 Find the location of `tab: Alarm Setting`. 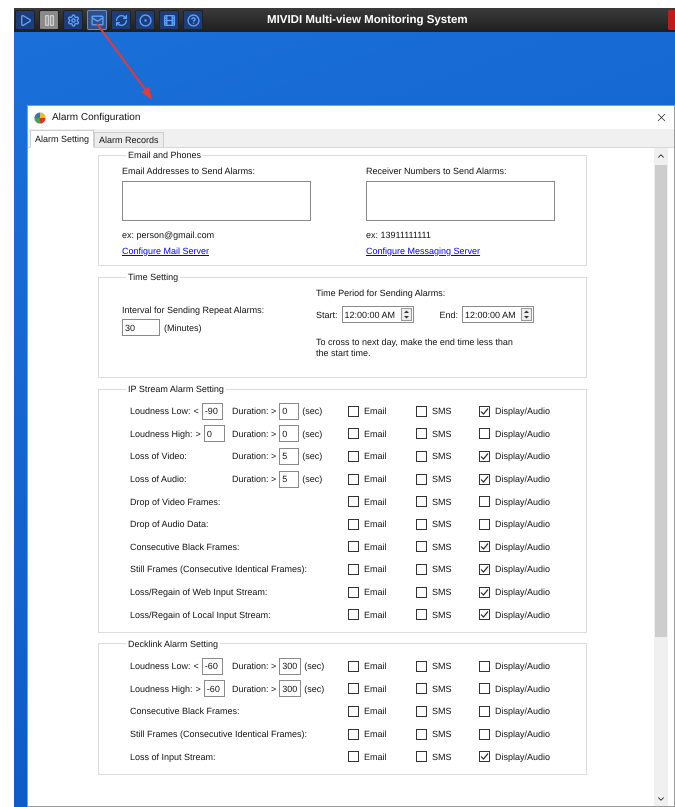

tab: Alarm Setting is located at coordinates (62, 139).